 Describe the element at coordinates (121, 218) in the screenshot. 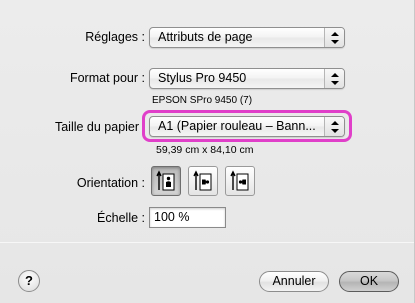

I see `scale-label: Échelle :` at that location.